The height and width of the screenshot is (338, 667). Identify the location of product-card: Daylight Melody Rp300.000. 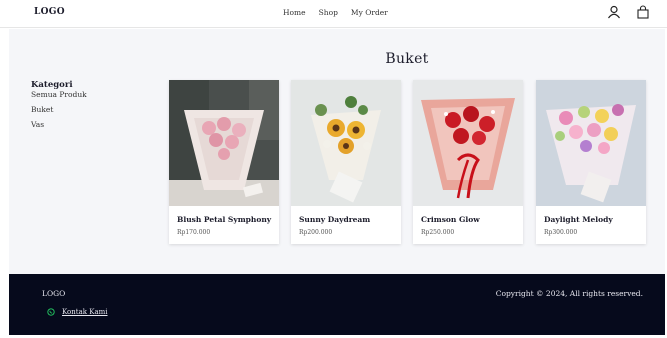
(591, 162).